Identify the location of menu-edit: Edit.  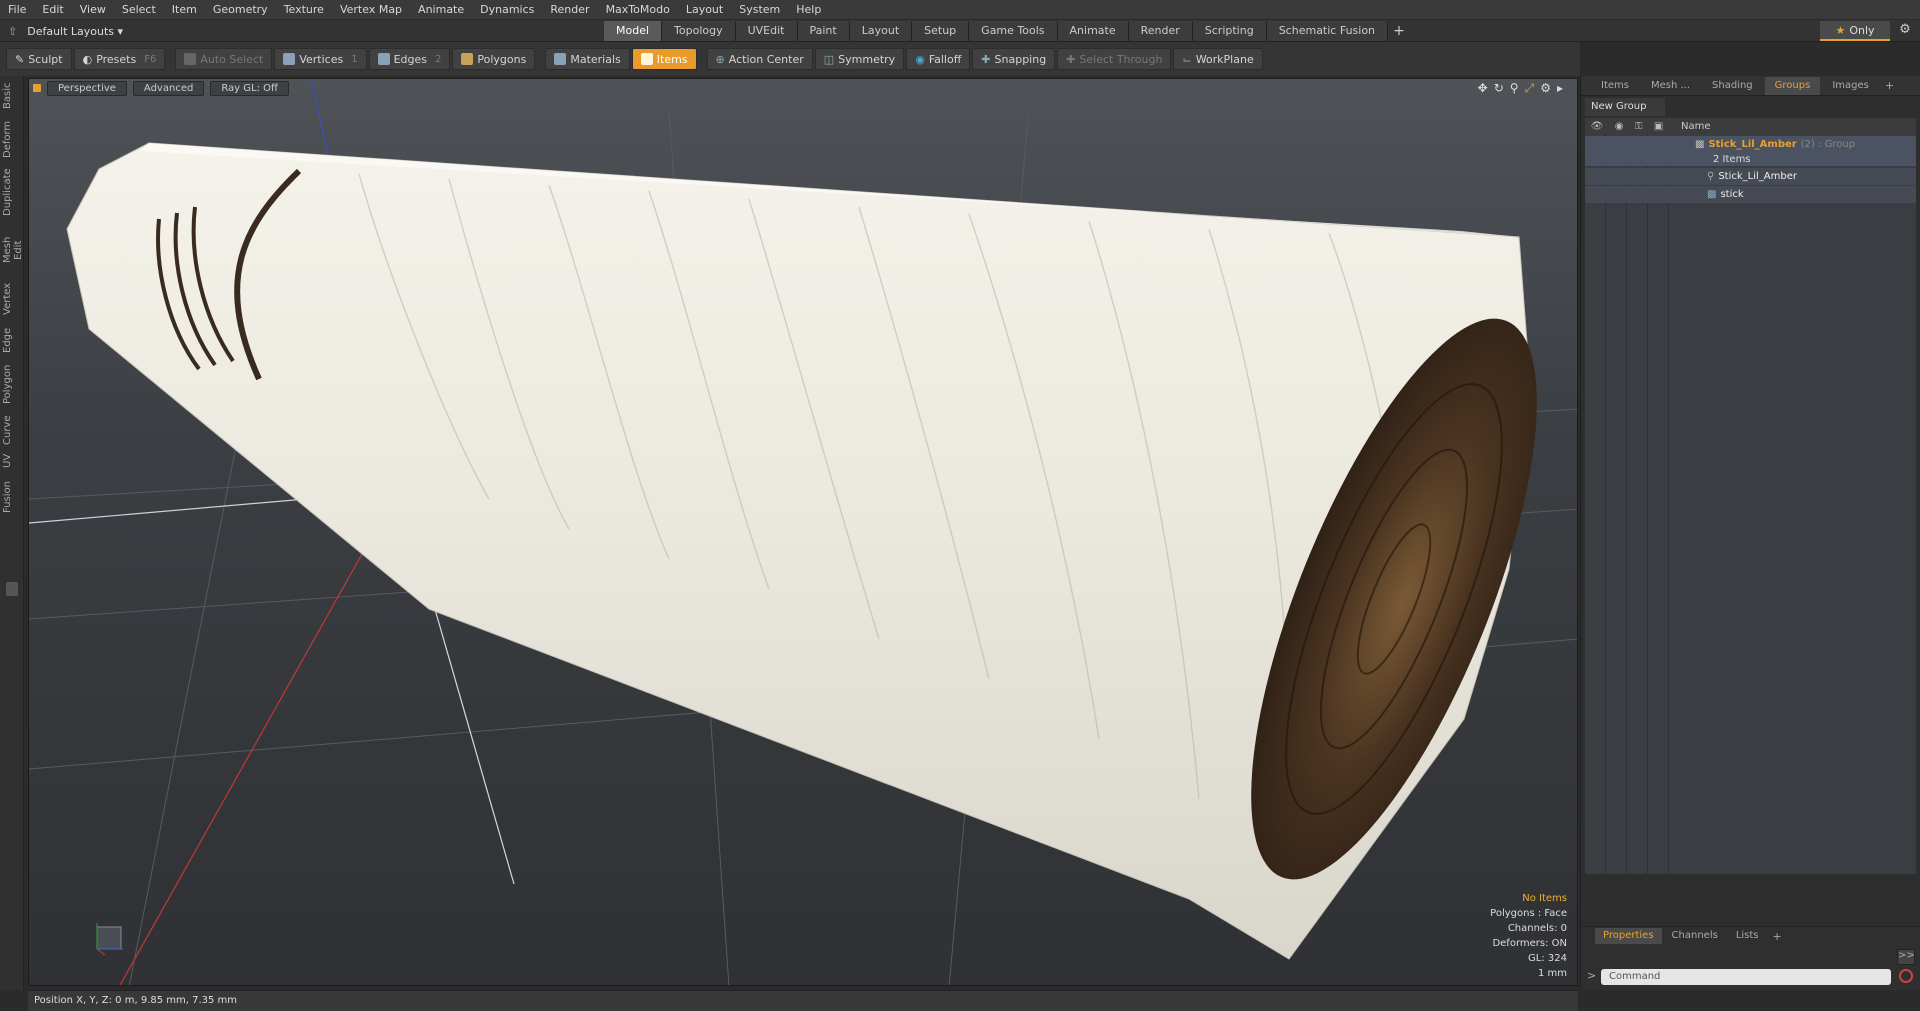
(52, 10).